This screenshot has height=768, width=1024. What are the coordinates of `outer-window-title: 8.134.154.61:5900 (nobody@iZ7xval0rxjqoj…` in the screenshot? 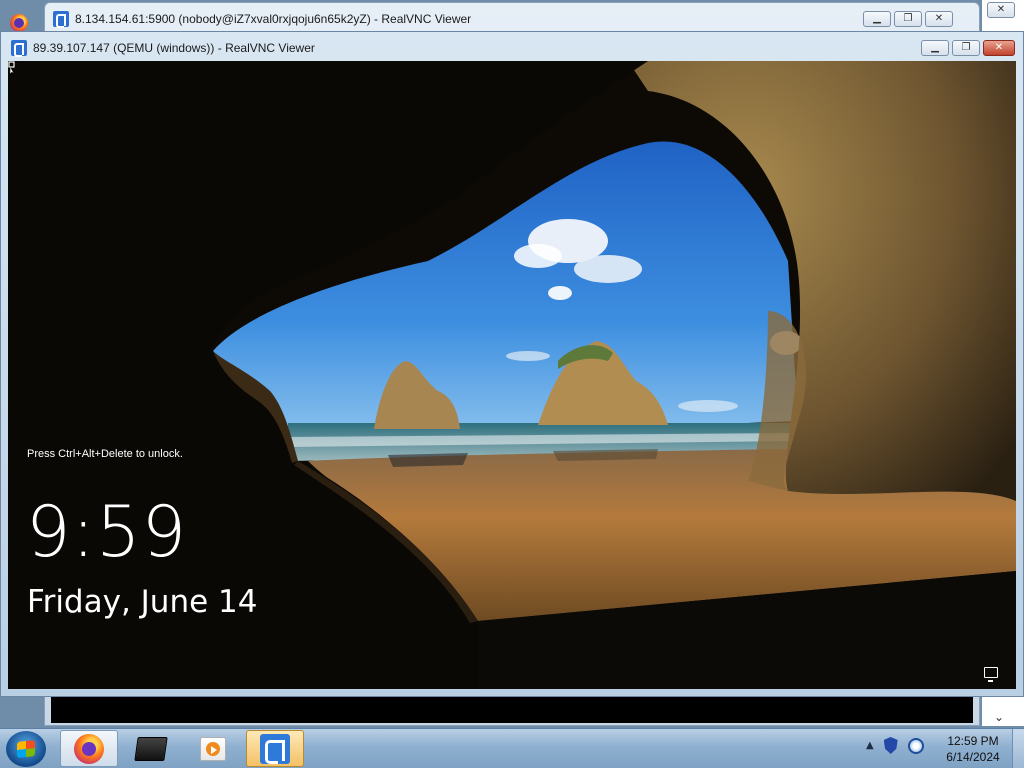 It's located at (273, 19).